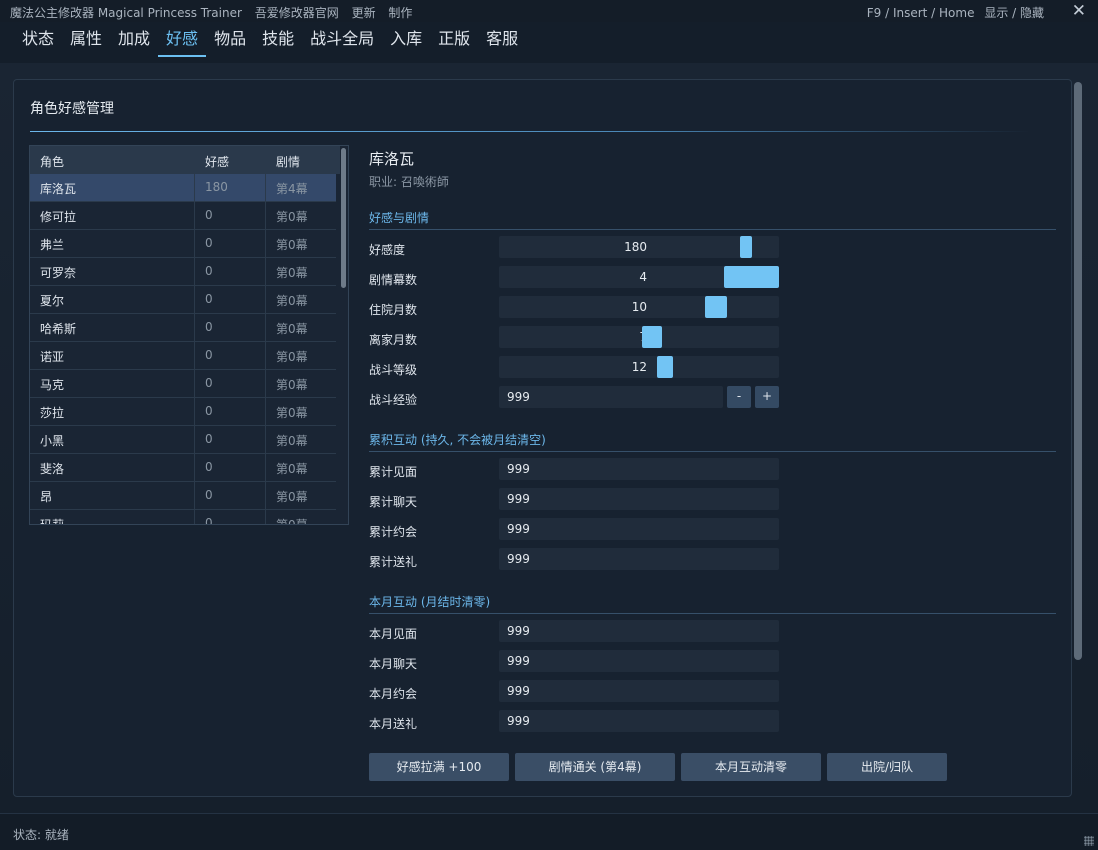 The width and height of the screenshot is (1098, 850). Describe the element at coordinates (751, 767) in the screenshot. I see `reset-monthly-button: 本月互动清零` at that location.